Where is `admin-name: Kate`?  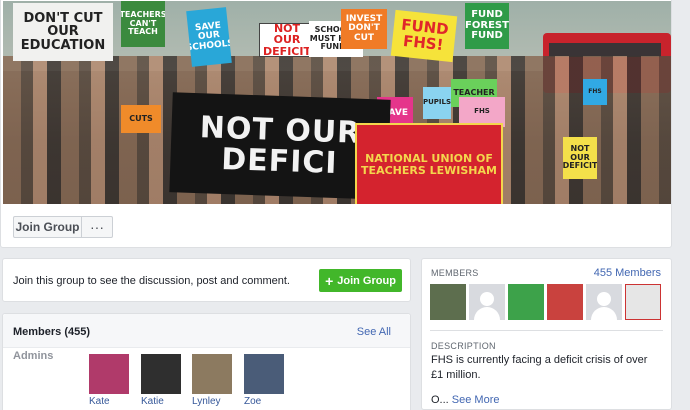 admin-name: Kate is located at coordinates (109, 401).